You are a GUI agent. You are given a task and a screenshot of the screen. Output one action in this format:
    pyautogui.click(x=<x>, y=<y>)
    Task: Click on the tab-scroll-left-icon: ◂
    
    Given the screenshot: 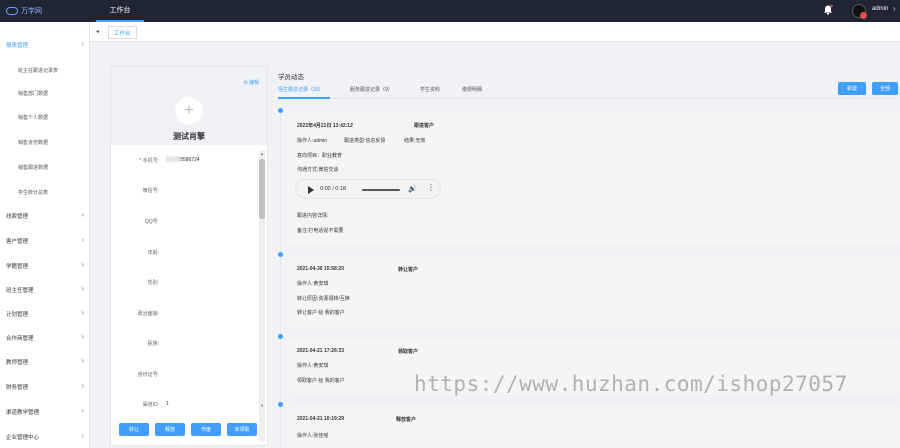 What is the action you would take?
    pyautogui.click(x=97, y=31)
    